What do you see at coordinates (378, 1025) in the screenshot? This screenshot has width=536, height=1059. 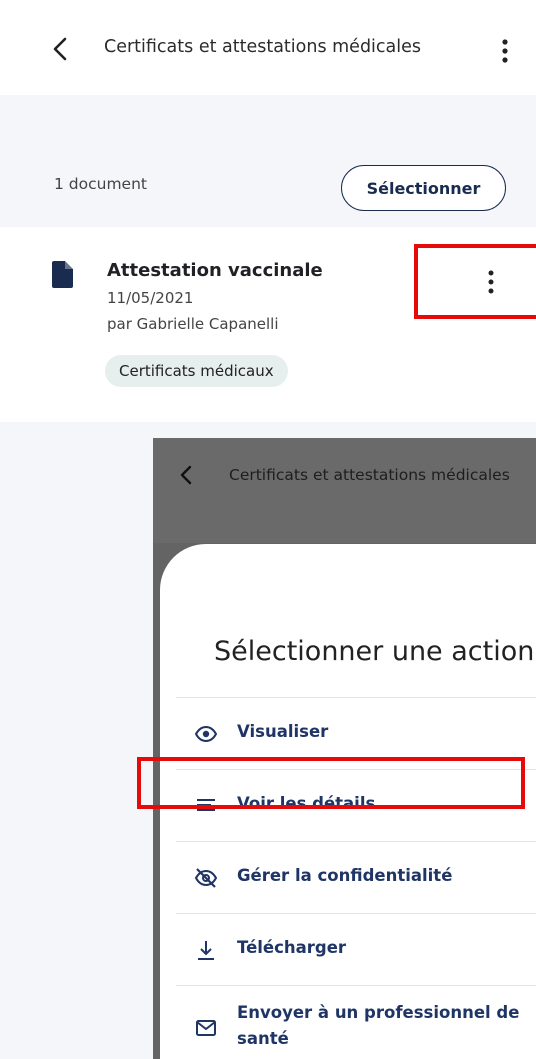 I see `action-label: Envoyer à un professionnel de santé` at bounding box center [378, 1025].